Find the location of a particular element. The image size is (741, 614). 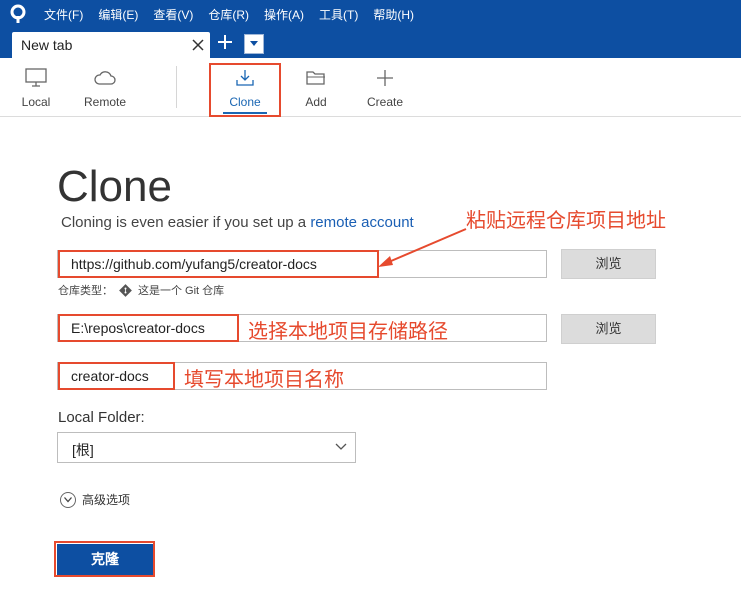

local-folder-value: [根] is located at coordinates (83, 450).